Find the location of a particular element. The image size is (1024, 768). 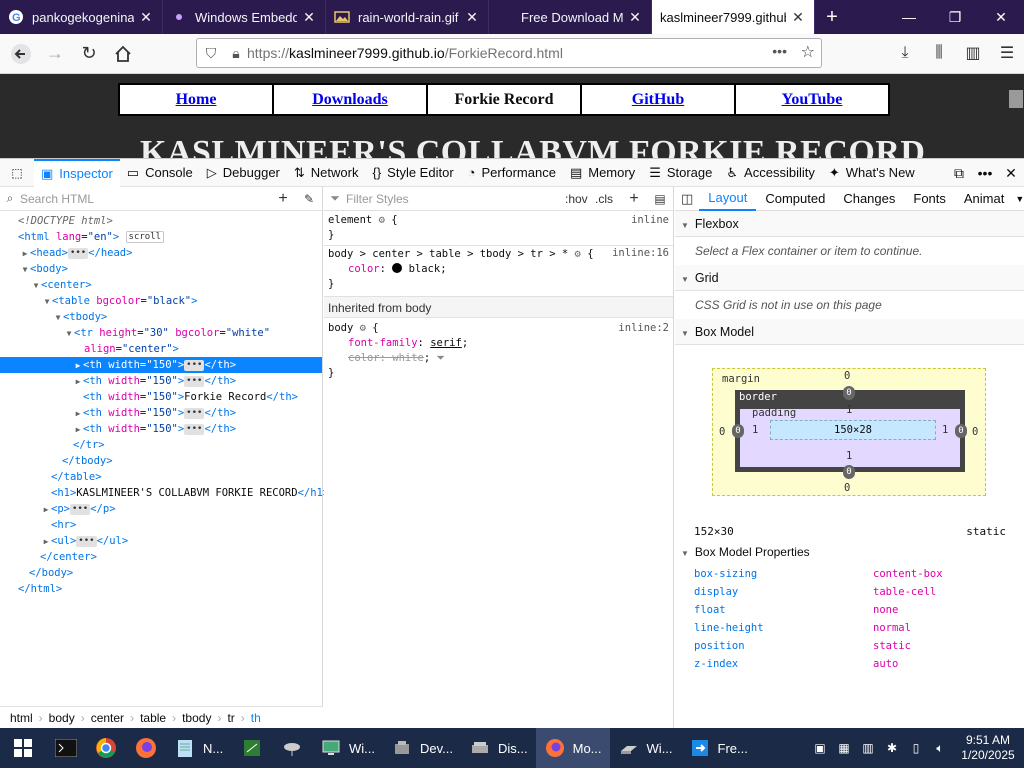

tab-computed: Computed is located at coordinates (795, 198).